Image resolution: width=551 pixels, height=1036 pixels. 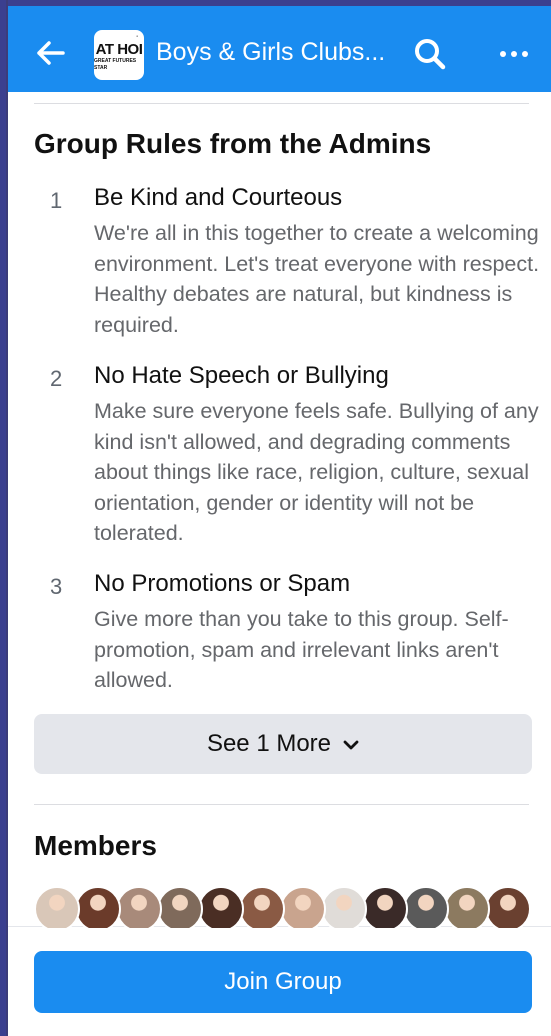 I want to click on more-button, so click(x=514, y=54).